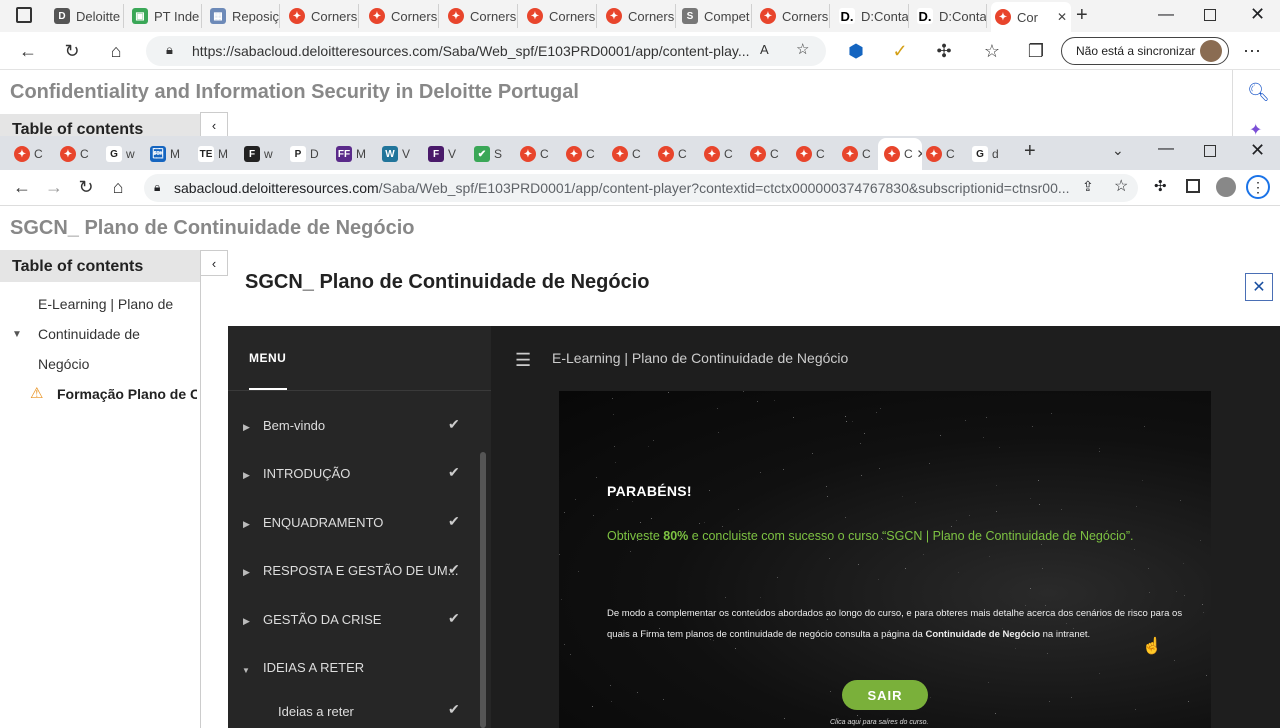 The image size is (1280, 728). Describe the element at coordinates (448, 154) in the screenshot. I see `chrome-tab: FV` at that location.